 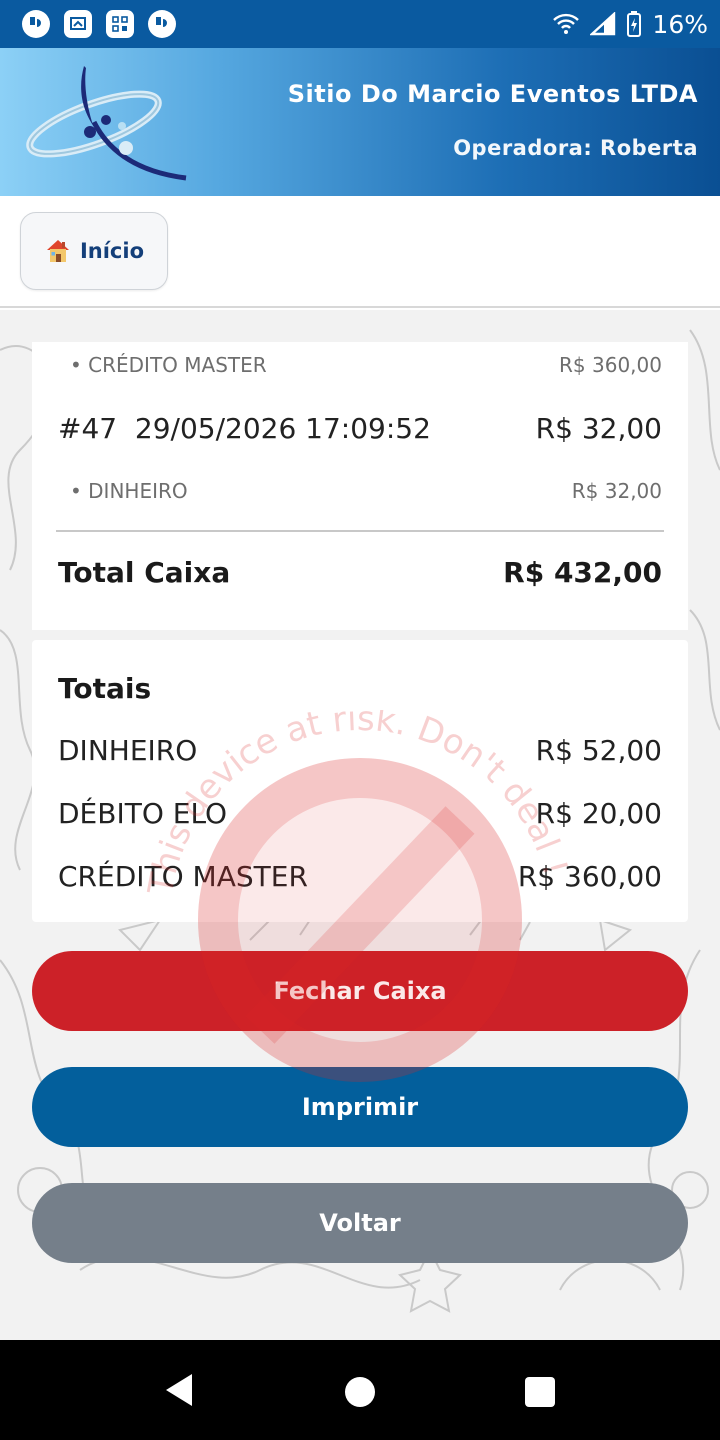 What do you see at coordinates (168, 365) in the screenshot?
I see `summary-sub-label: • CRÉDITO MASTER` at bounding box center [168, 365].